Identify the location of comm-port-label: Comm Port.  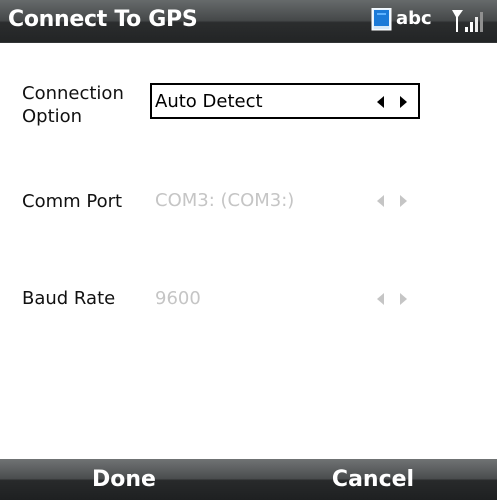
(72, 201).